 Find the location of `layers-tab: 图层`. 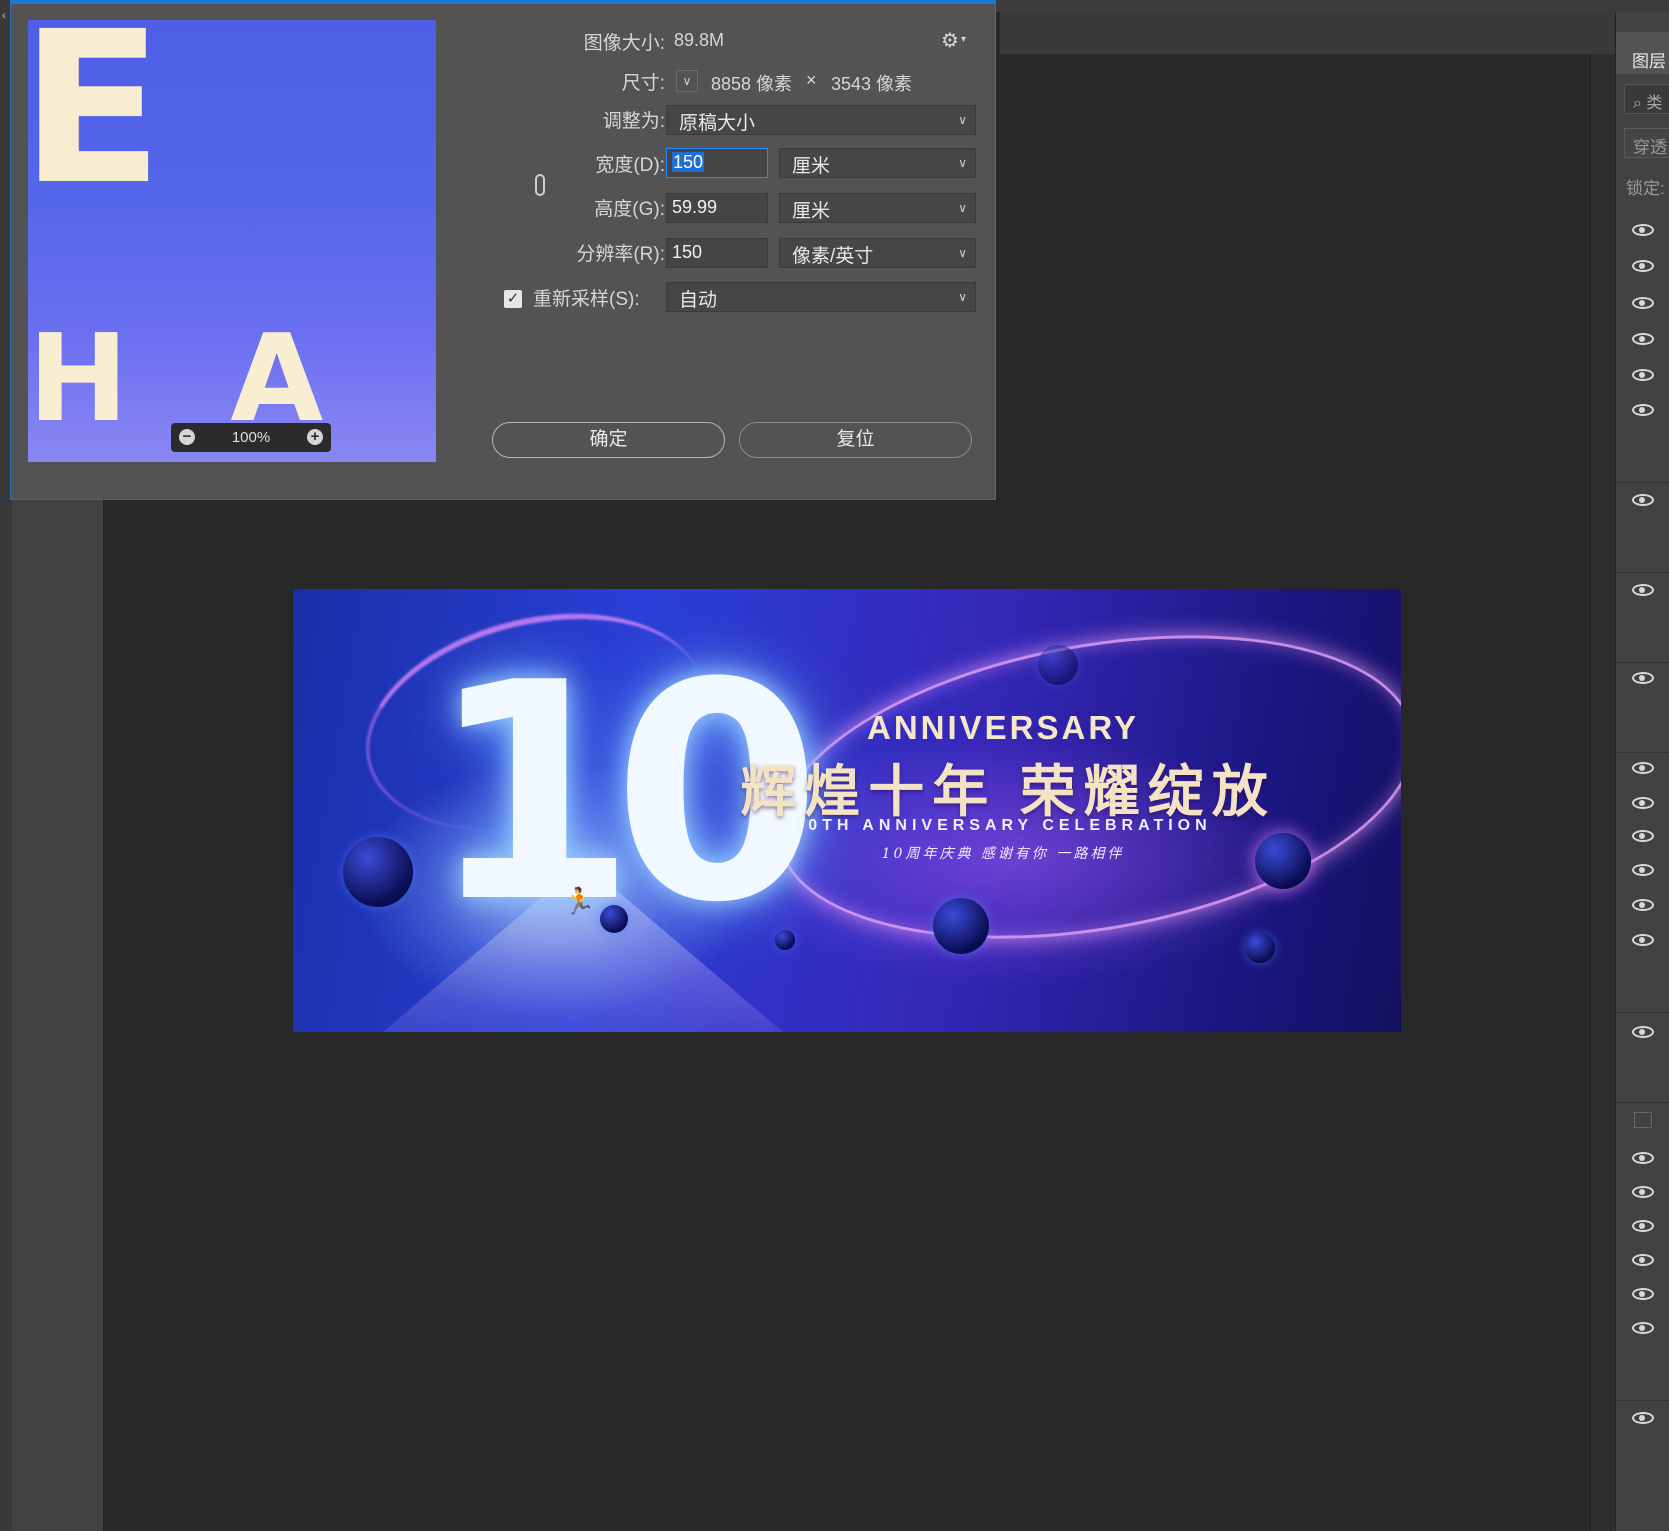

layers-tab: 图层 is located at coordinates (1642, 53).